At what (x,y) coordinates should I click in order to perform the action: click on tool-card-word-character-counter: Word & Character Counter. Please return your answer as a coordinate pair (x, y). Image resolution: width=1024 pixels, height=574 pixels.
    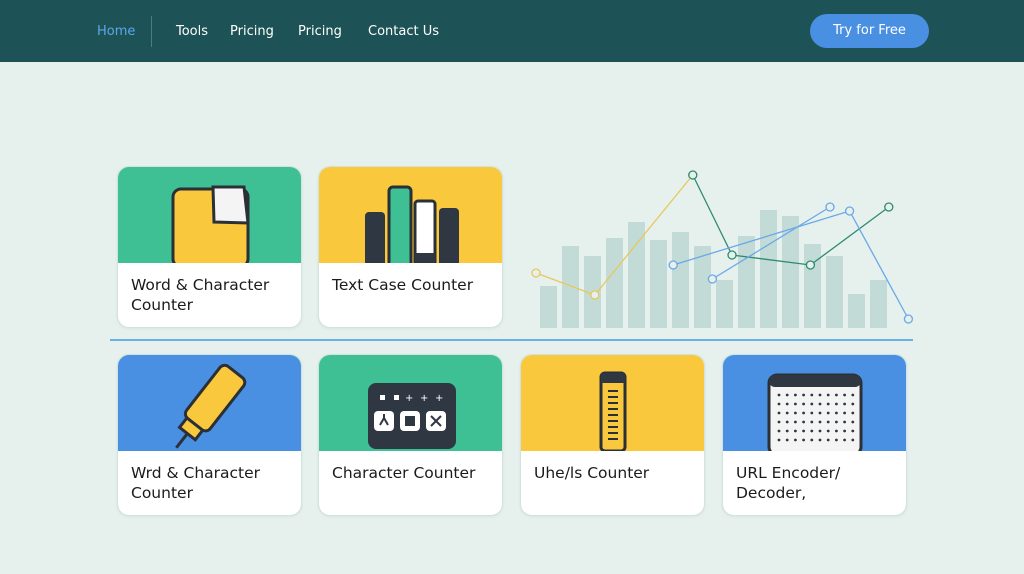
    Looking at the image, I should click on (209, 247).